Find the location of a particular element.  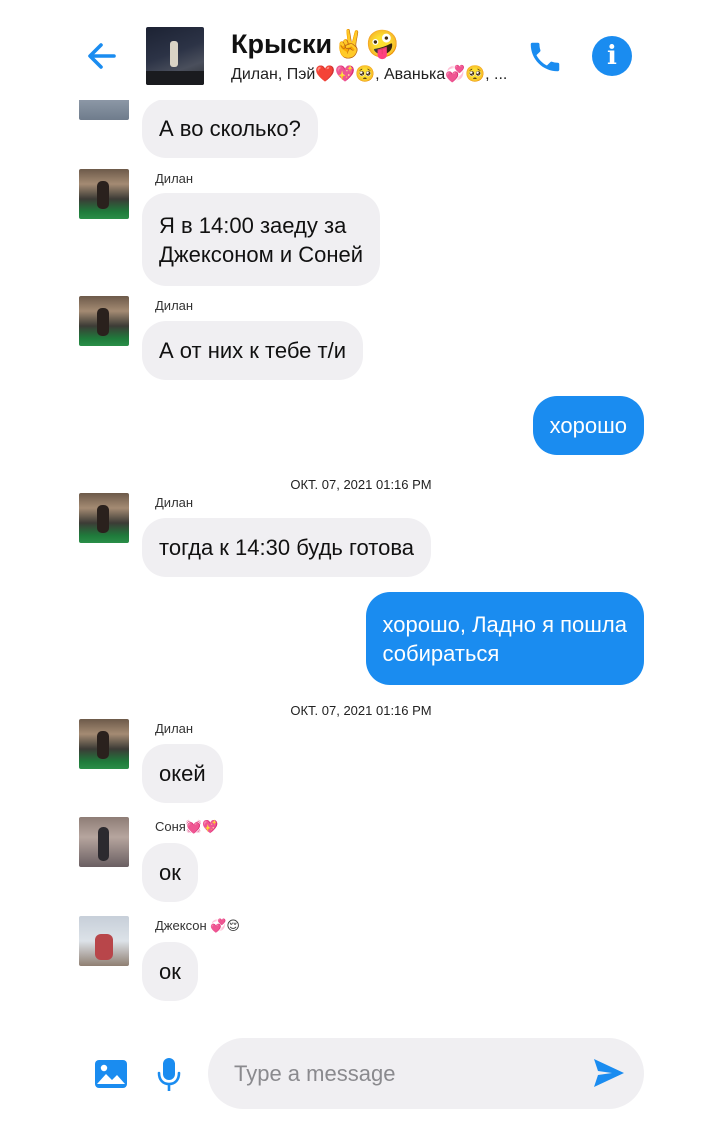

message-text: А от них к тебе т/и is located at coordinates (253, 350).